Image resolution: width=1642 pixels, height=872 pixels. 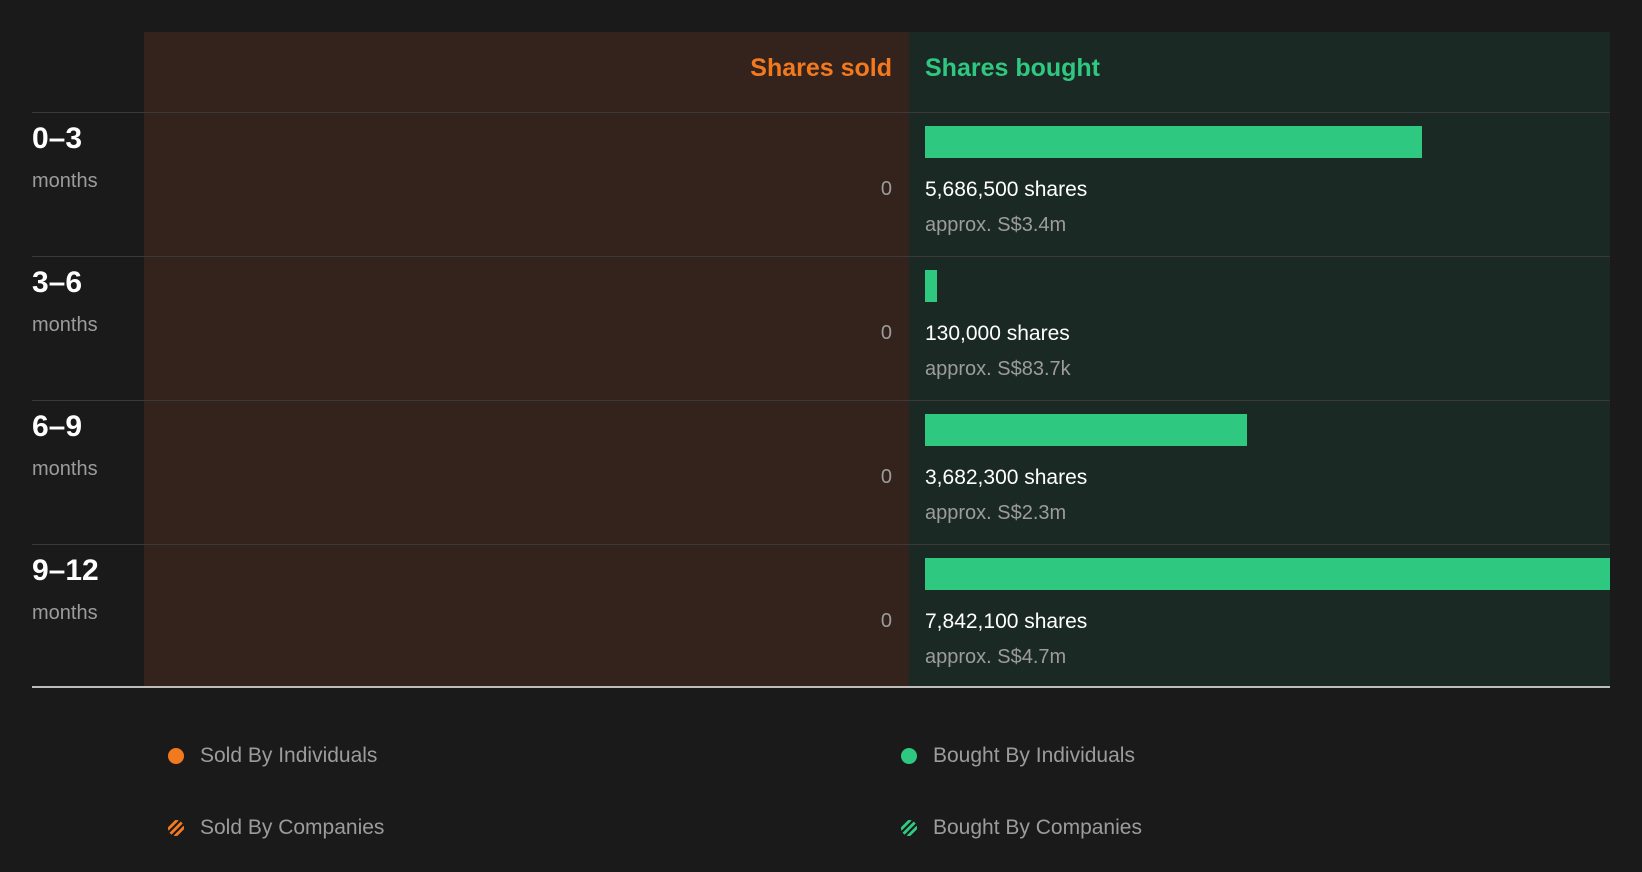 I want to click on bought-value-label: 130,000 shares, so click(x=997, y=333).